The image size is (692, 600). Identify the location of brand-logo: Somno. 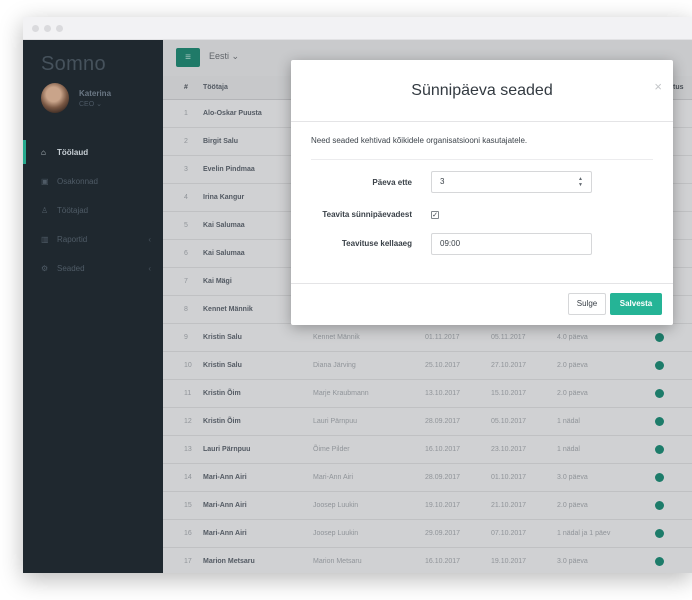
(73, 64).